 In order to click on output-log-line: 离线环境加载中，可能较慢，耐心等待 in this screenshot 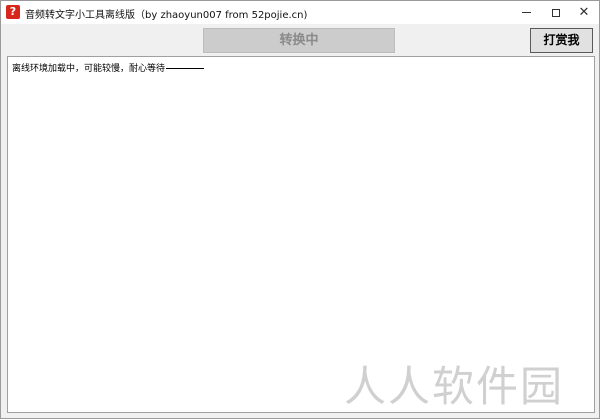, I will do `click(108, 67)`.